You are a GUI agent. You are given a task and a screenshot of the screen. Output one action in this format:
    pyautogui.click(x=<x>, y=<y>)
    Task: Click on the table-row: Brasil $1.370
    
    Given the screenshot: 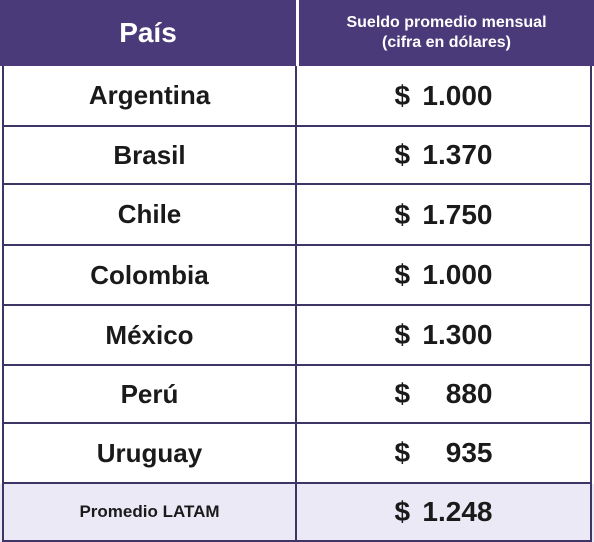 What is the action you would take?
    pyautogui.click(x=297, y=156)
    